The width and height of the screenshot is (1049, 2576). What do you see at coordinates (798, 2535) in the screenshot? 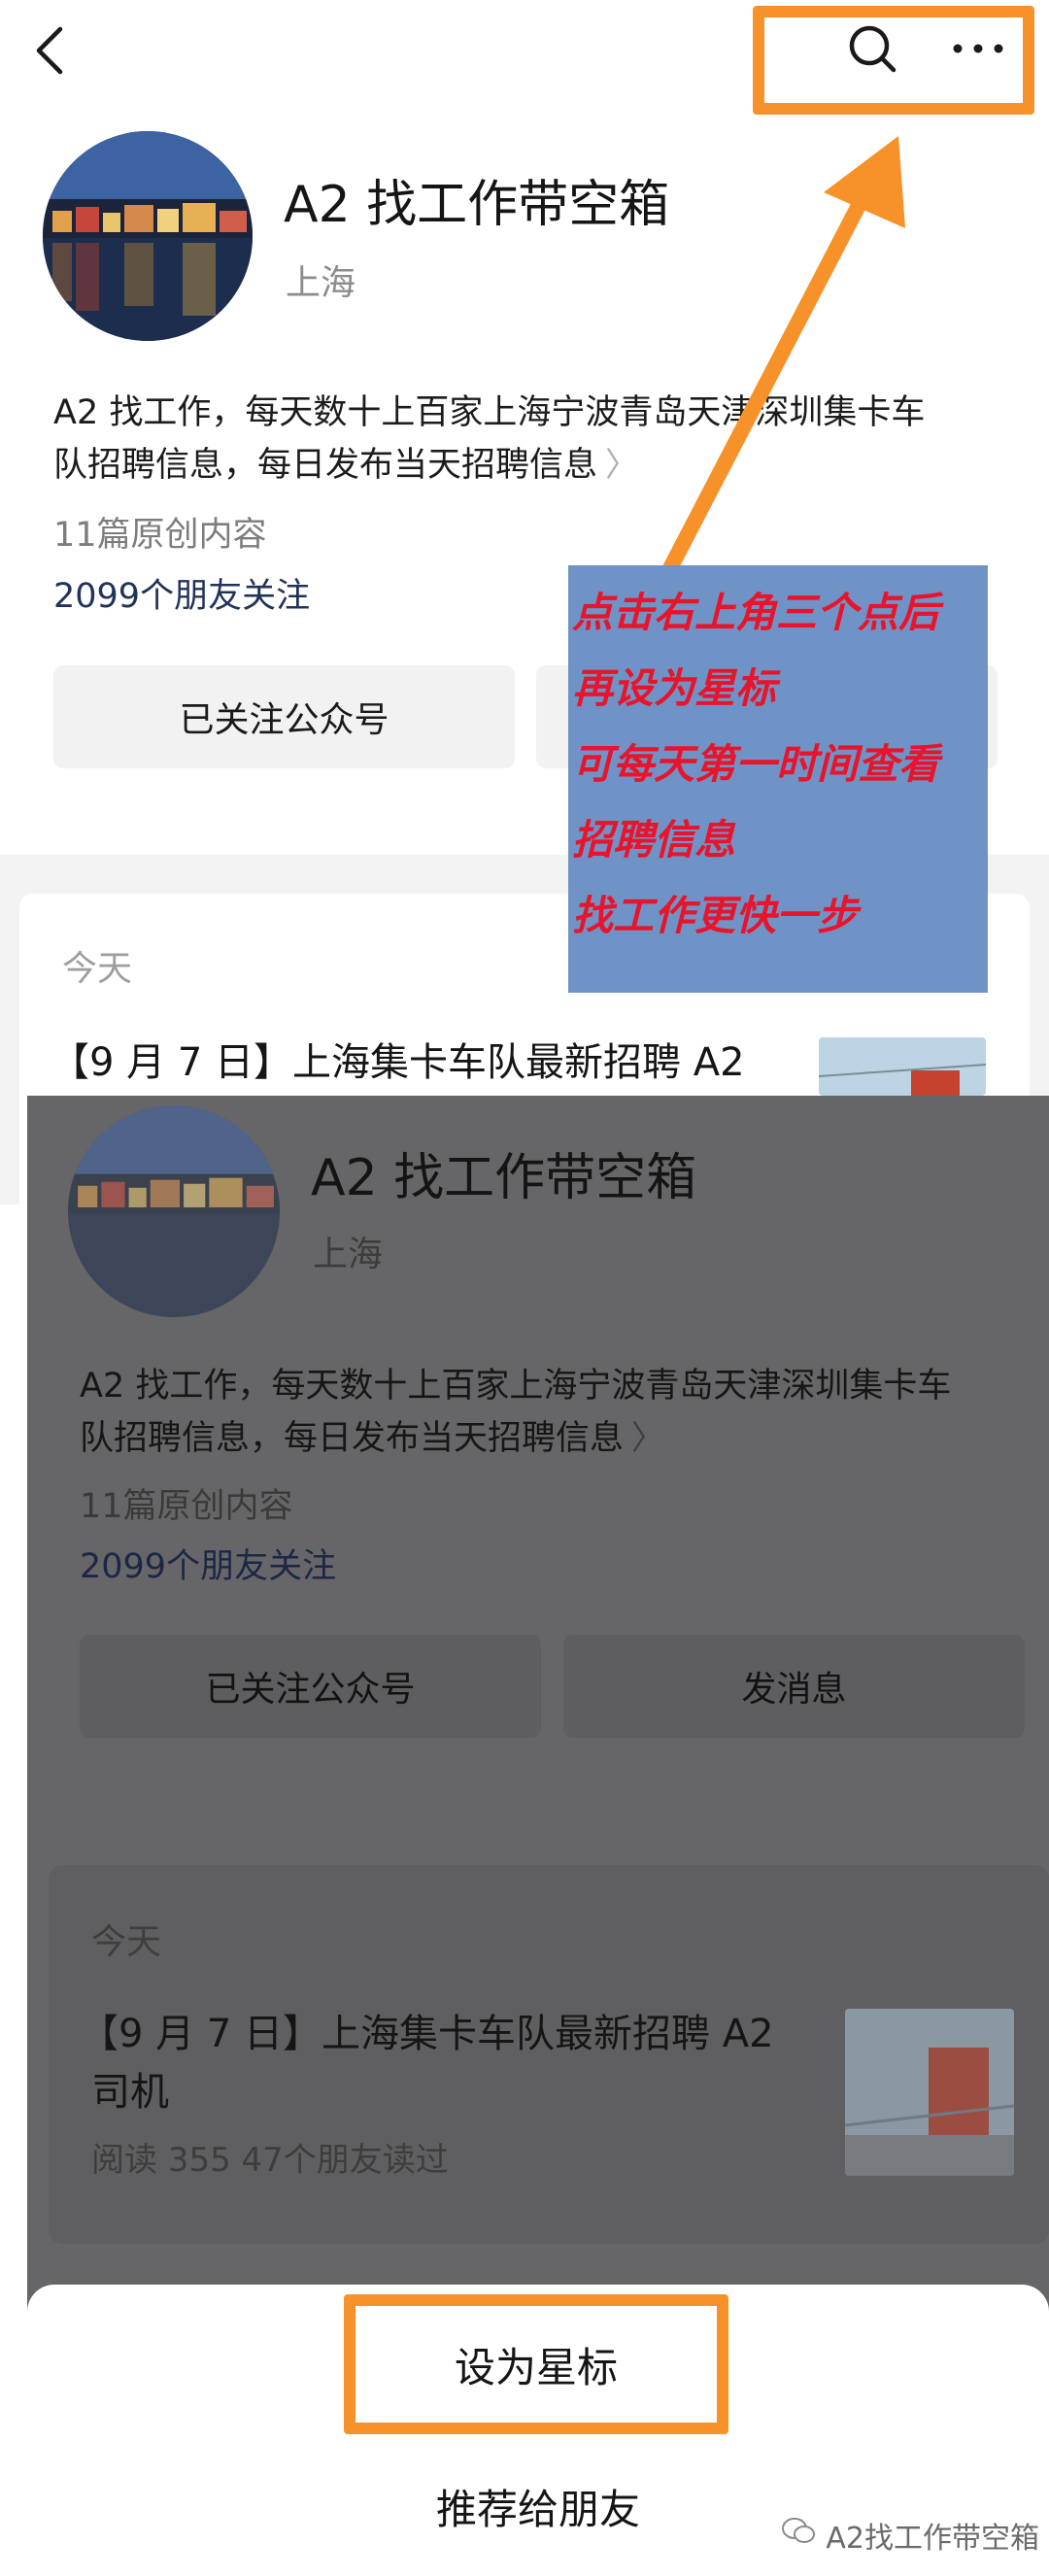
I see `wechat-icon` at bounding box center [798, 2535].